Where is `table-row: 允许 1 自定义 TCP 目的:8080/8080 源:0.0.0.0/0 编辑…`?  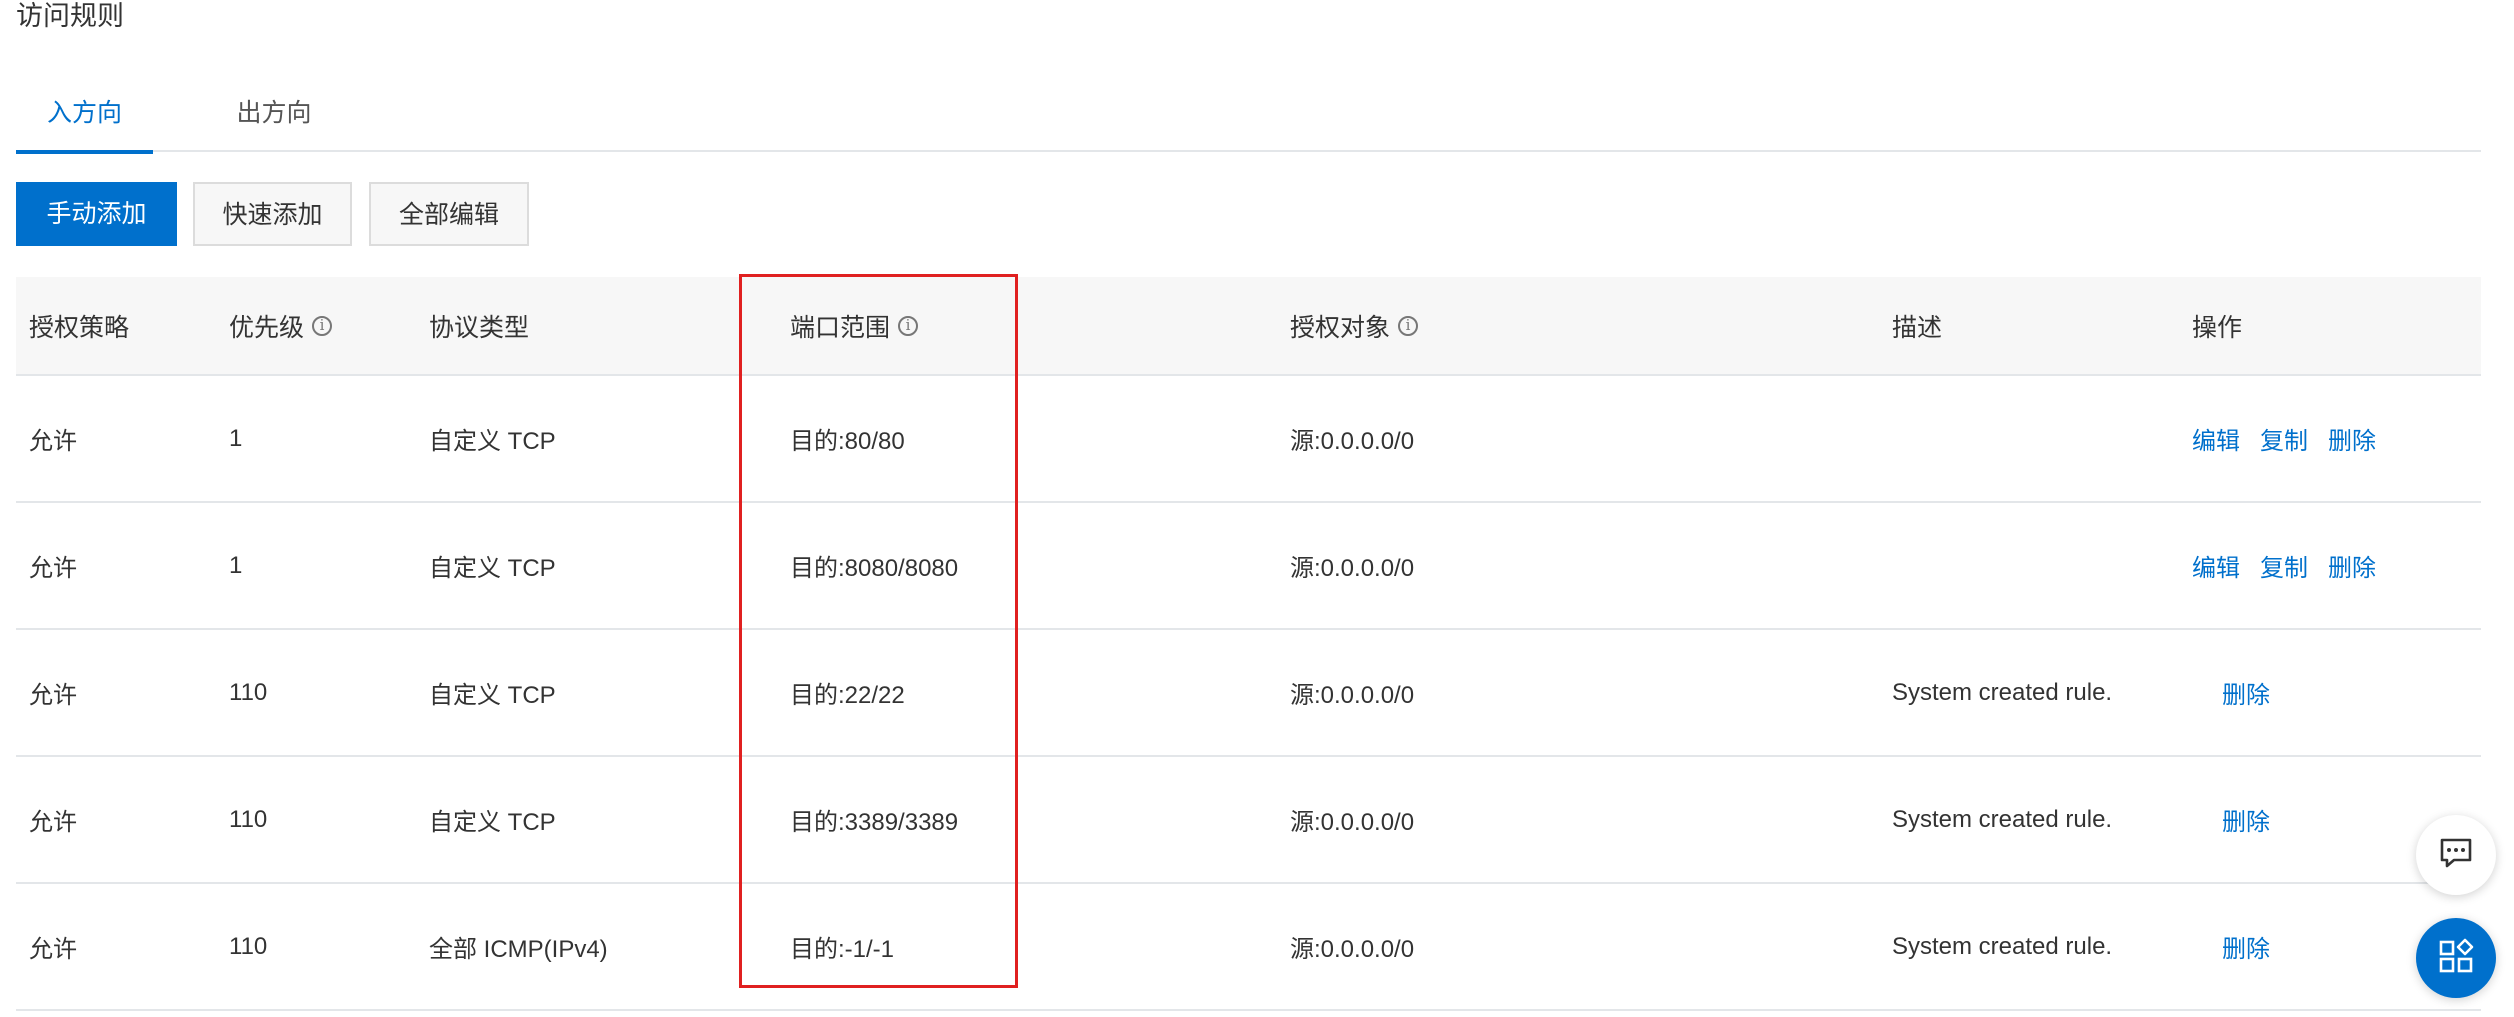
table-row: 允许 1 自定义 TCP 目的:8080/8080 源:0.0.0.0/0 编辑… is located at coordinates (1248, 566).